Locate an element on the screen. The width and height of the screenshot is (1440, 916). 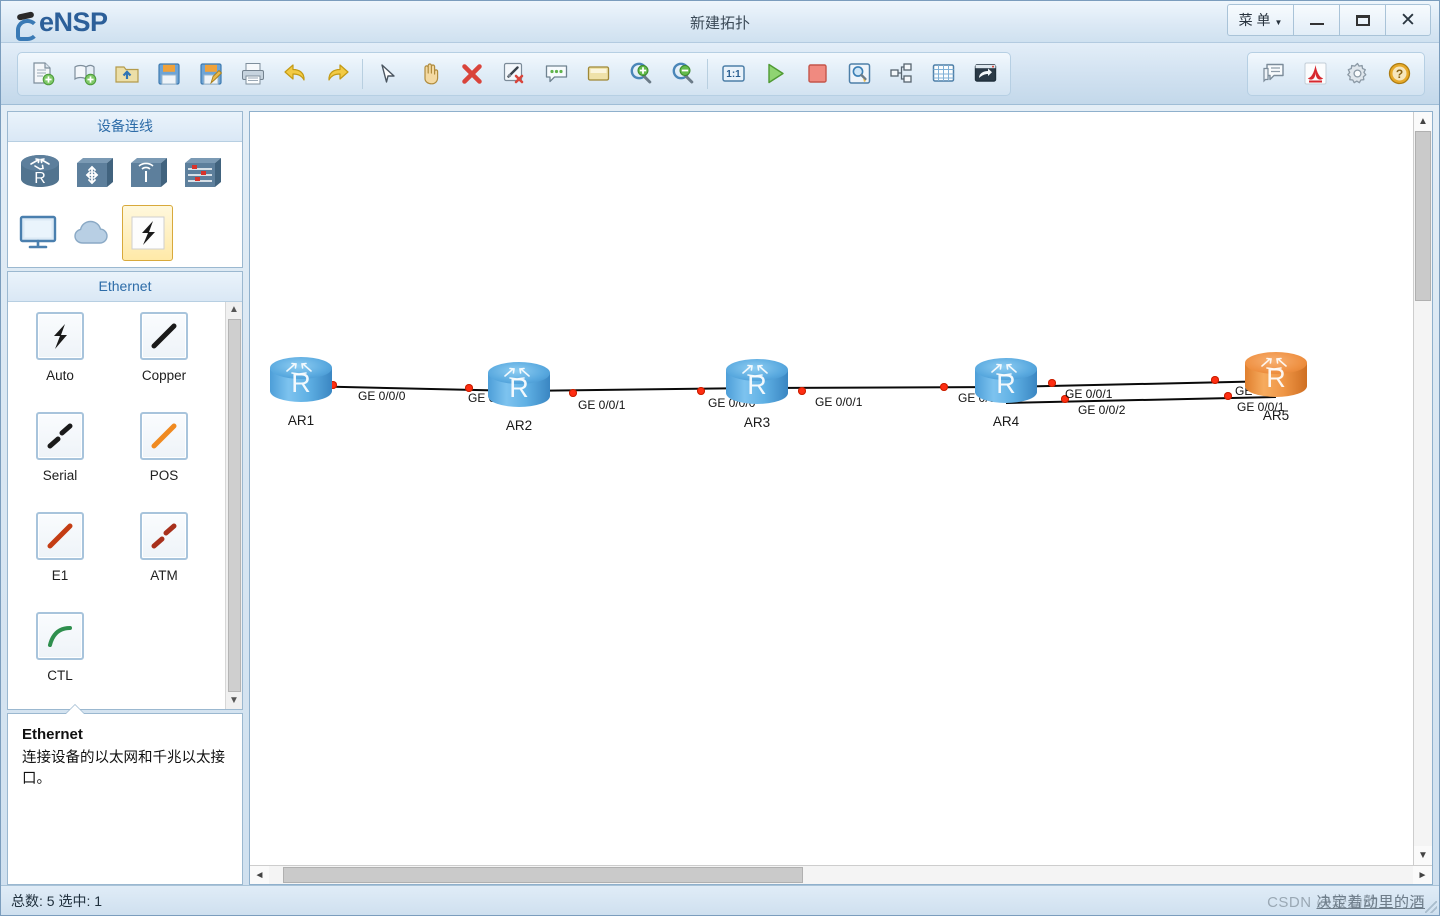
link-item-auto: Auto is located at coordinates (60, 362).